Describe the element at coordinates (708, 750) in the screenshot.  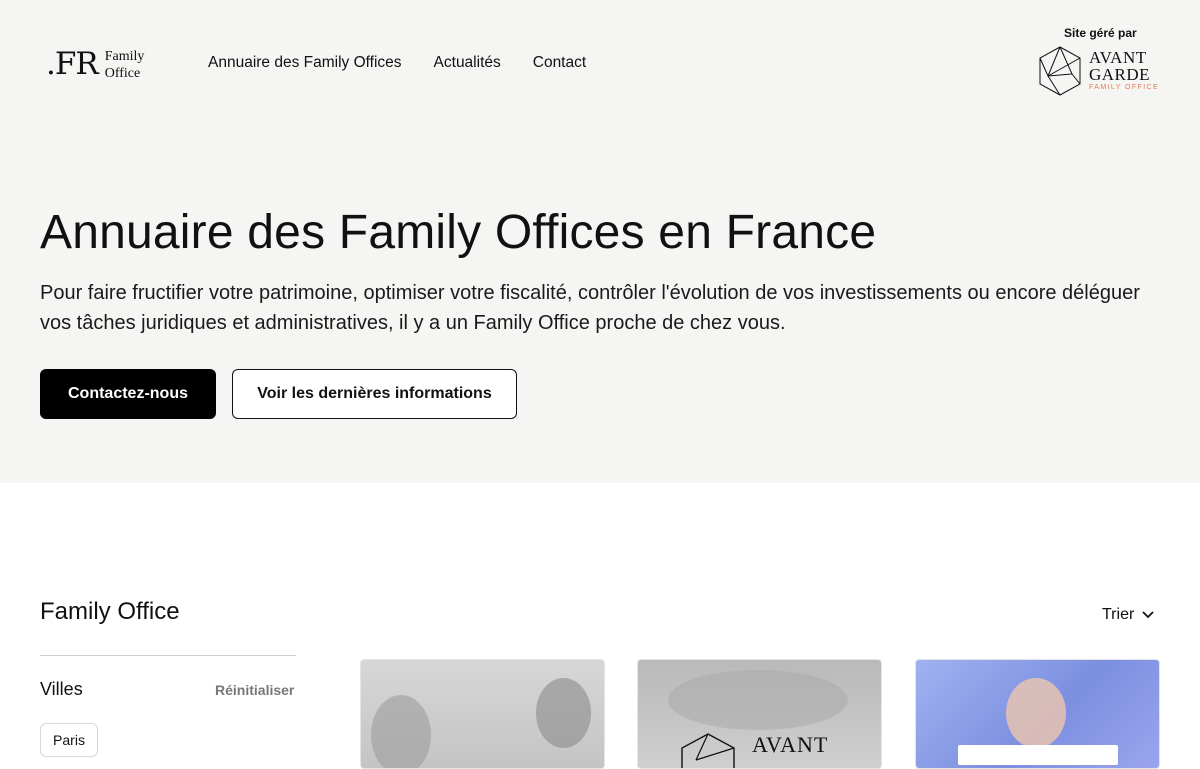
I see `card-logo-icon` at that location.